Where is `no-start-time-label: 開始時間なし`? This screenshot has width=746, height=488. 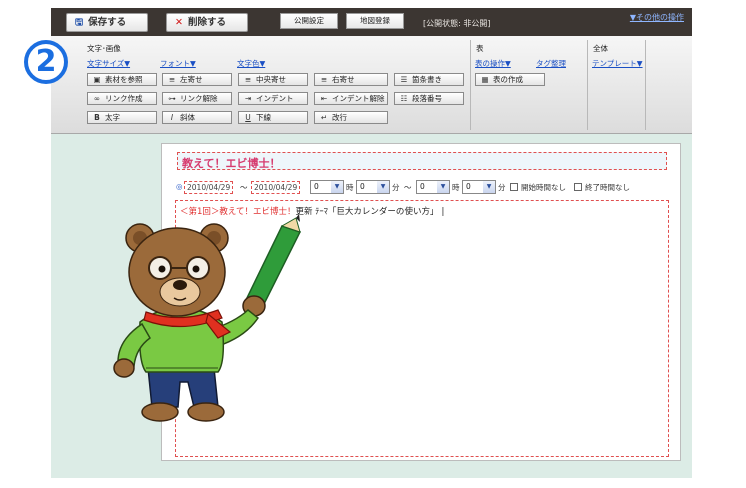 no-start-time-label: 開始時間なし is located at coordinates (543, 187).